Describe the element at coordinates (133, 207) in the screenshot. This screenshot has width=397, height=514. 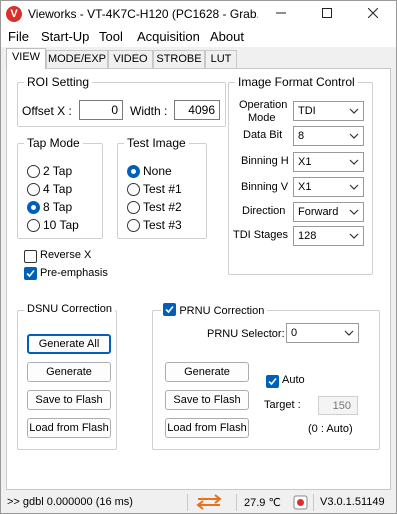
I see `test-2-radio` at that location.